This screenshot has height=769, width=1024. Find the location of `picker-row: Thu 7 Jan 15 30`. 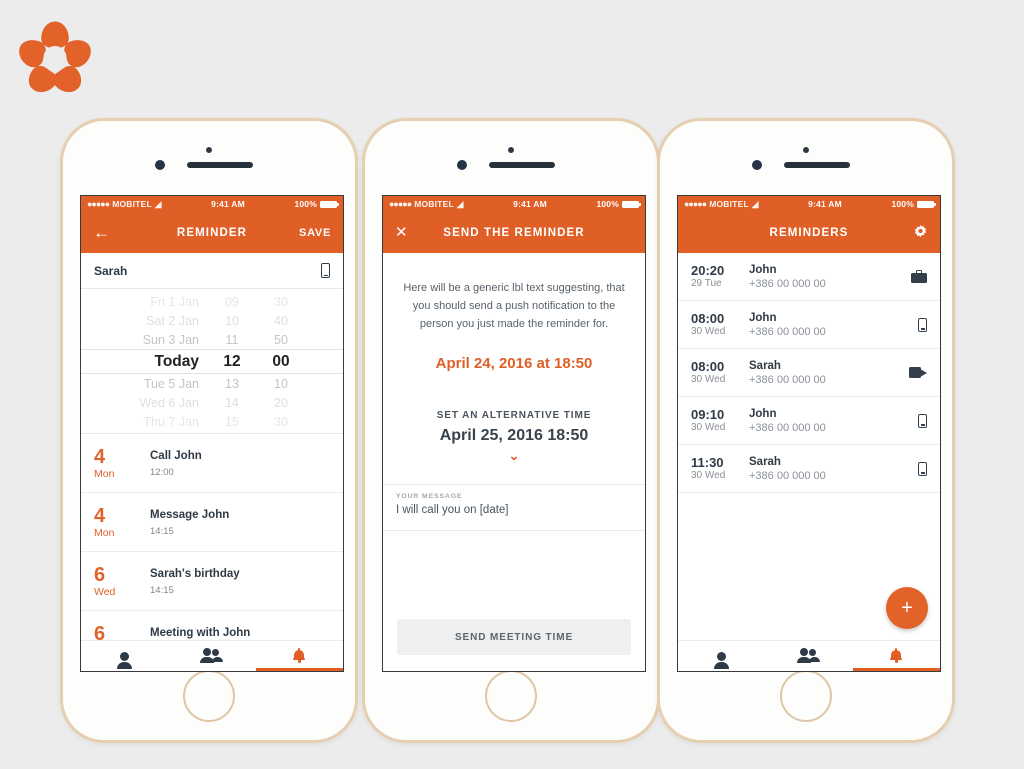

picker-row: Thu 7 Jan 15 30 is located at coordinates (212, 421).